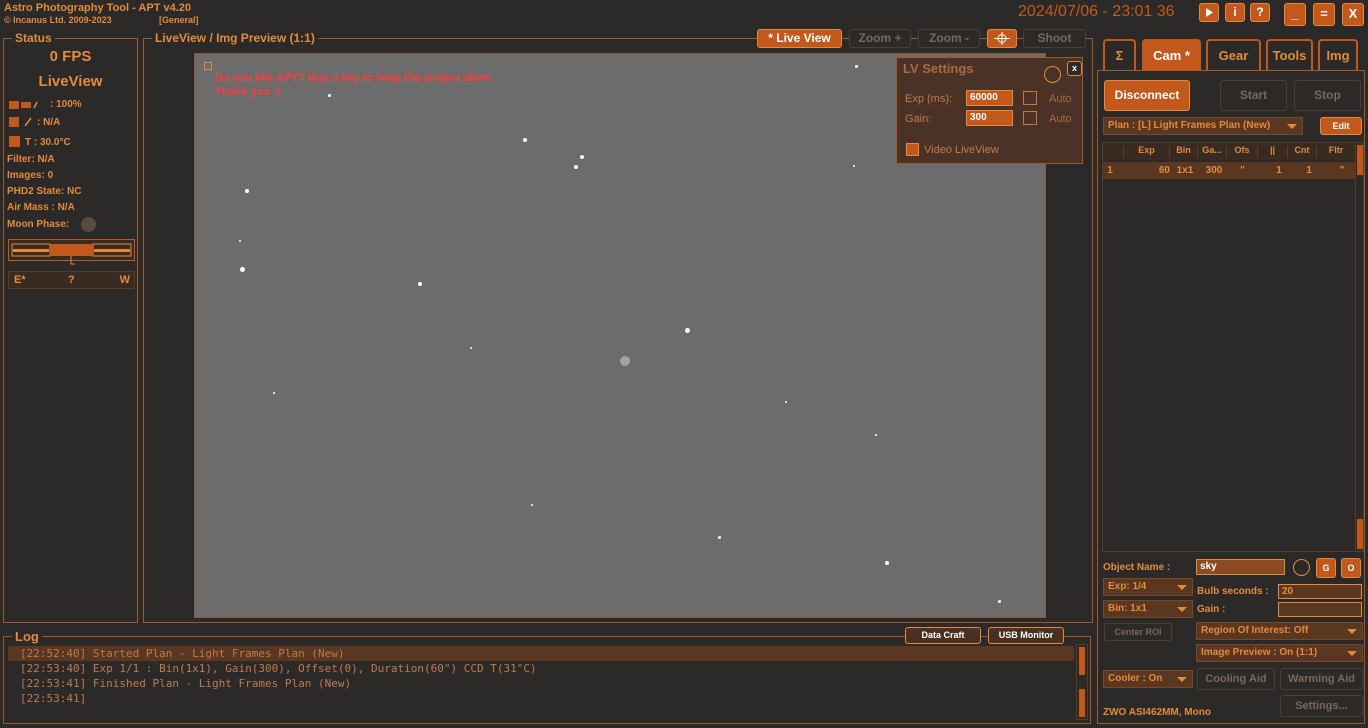  I want to click on fps-readout: 0 FPS, so click(70, 56).